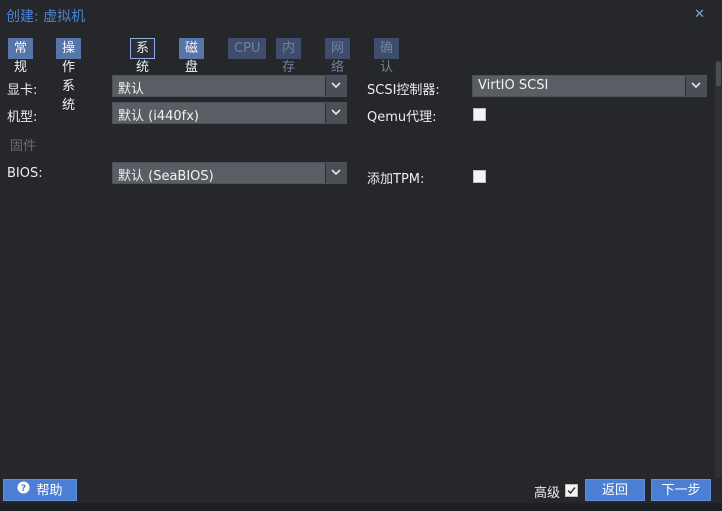 This screenshot has width=722, height=511. I want to click on qemu-agent-checkbox, so click(479, 114).